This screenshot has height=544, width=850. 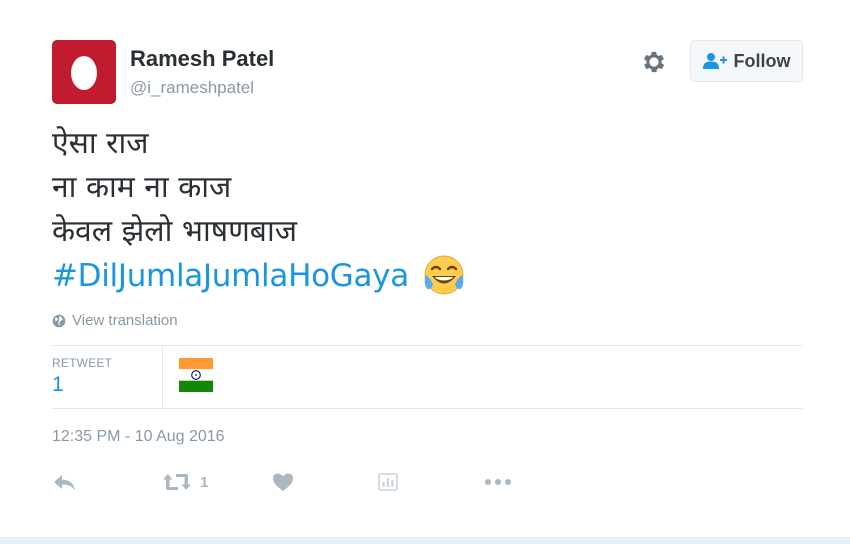 What do you see at coordinates (654, 62) in the screenshot?
I see `gear-icon` at bounding box center [654, 62].